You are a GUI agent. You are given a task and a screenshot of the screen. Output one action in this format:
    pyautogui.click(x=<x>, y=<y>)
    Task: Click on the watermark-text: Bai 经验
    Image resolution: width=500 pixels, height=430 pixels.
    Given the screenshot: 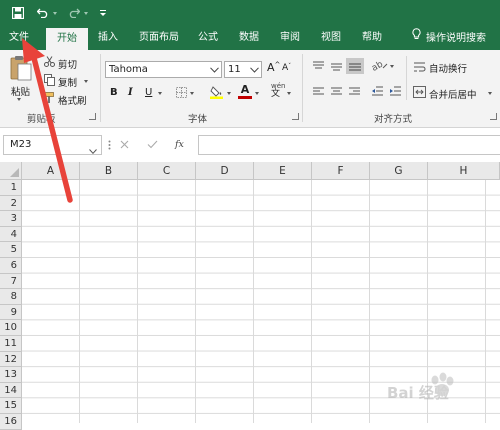 What is the action you would take?
    pyautogui.click(x=418, y=393)
    